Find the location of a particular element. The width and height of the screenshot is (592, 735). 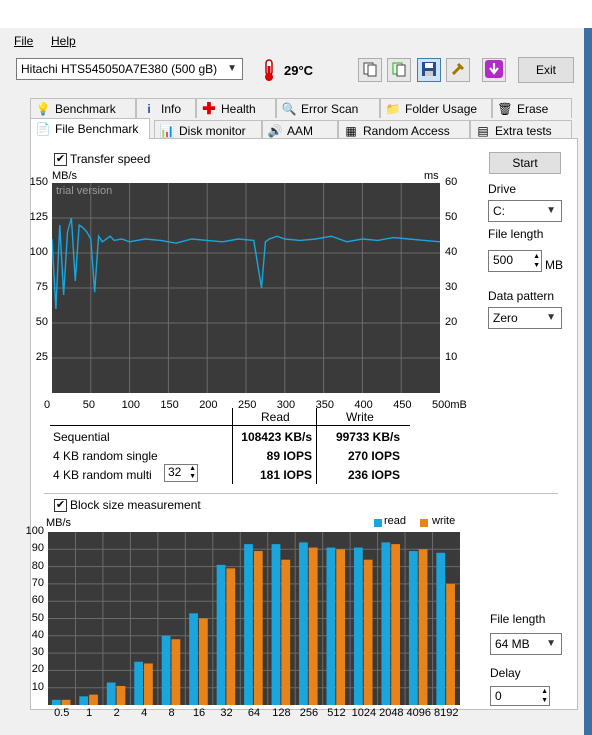

bar-x-tick: 1 is located at coordinates (89, 713).